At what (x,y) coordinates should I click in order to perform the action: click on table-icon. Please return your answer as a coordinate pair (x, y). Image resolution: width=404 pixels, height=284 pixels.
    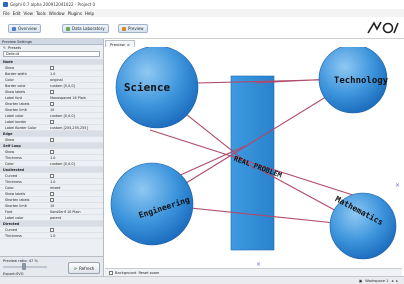
    Looking at the image, I should click on (68, 28).